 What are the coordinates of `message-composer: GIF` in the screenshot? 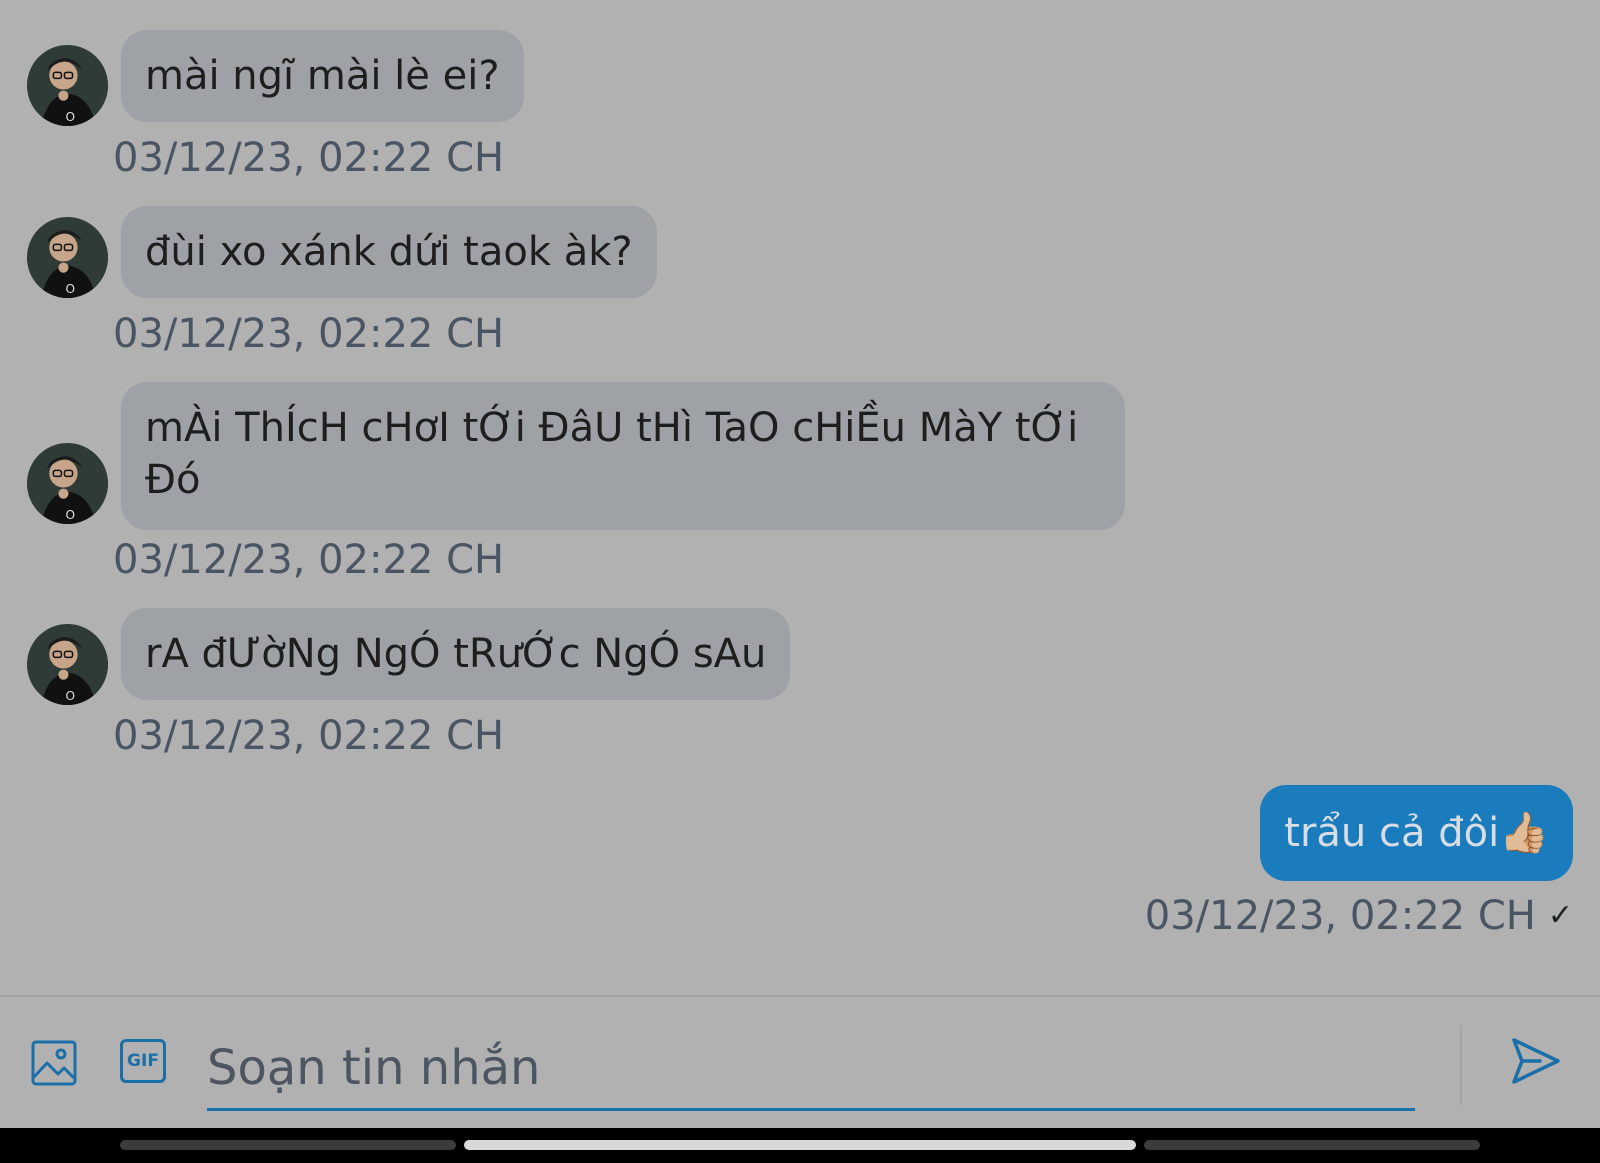 It's located at (800, 1062).